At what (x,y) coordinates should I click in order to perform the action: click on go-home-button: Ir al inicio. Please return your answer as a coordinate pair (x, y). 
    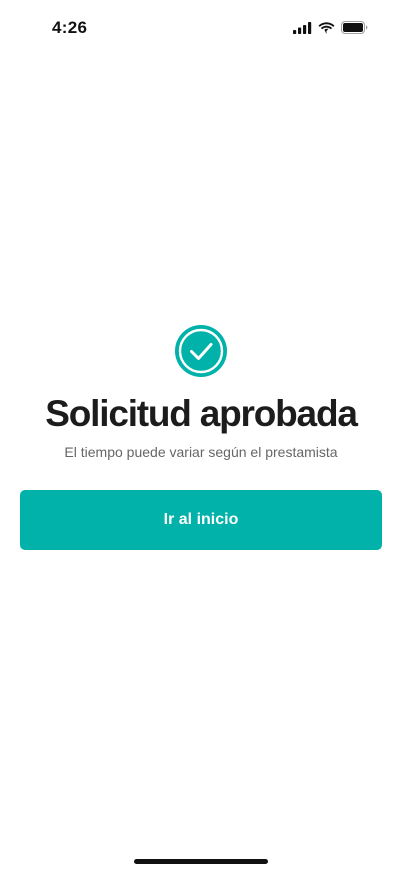
    Looking at the image, I should click on (201, 520).